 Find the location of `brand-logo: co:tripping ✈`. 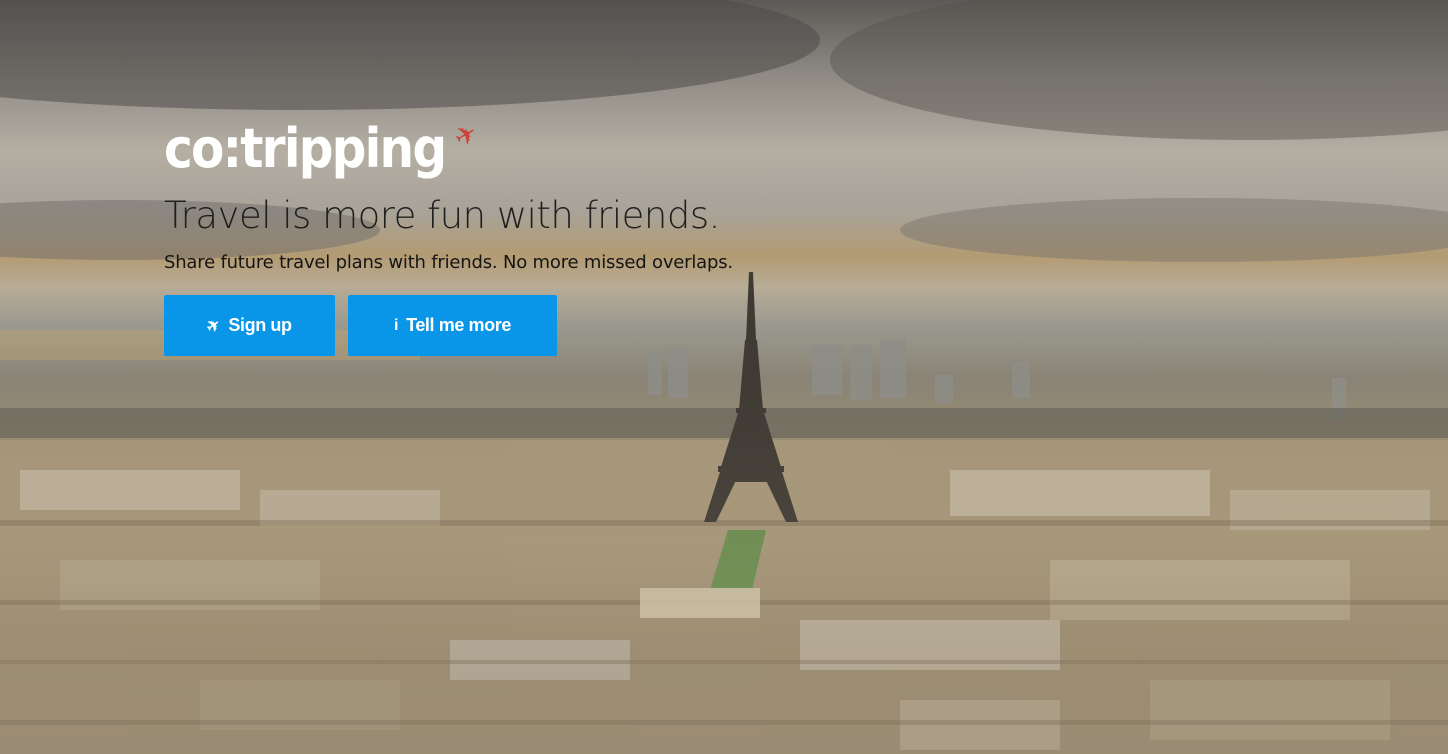

brand-logo: co:tripping ✈ is located at coordinates (448, 148).